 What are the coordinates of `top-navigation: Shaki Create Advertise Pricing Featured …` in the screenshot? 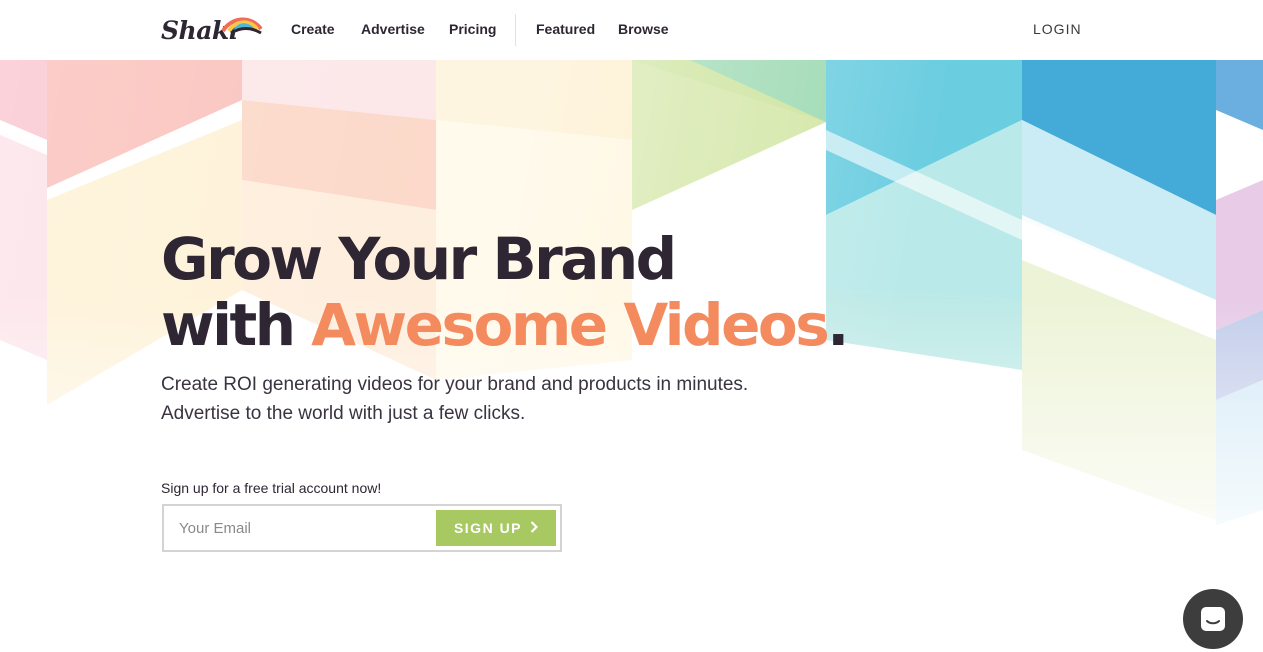 It's located at (631, 30).